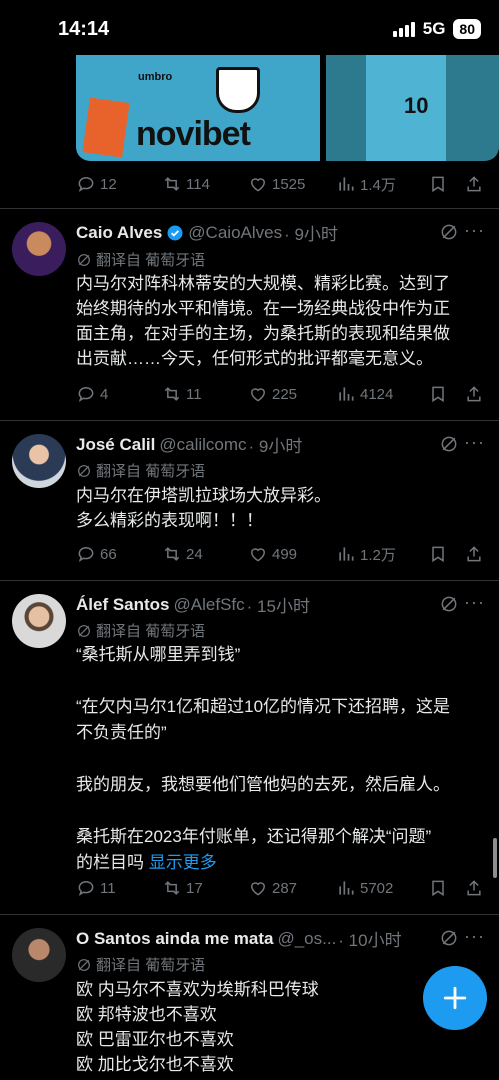  What do you see at coordinates (175, 232) in the screenshot?
I see `verified-badge-icon` at bounding box center [175, 232].